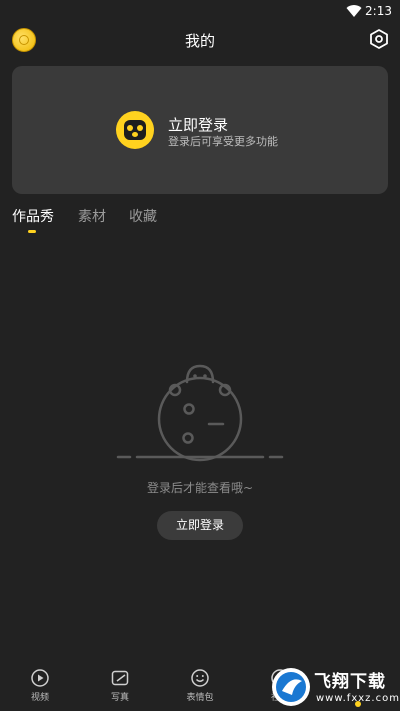 The height and width of the screenshot is (711, 400). What do you see at coordinates (200, 525) in the screenshot?
I see `login-button: 立即登录` at bounding box center [200, 525].